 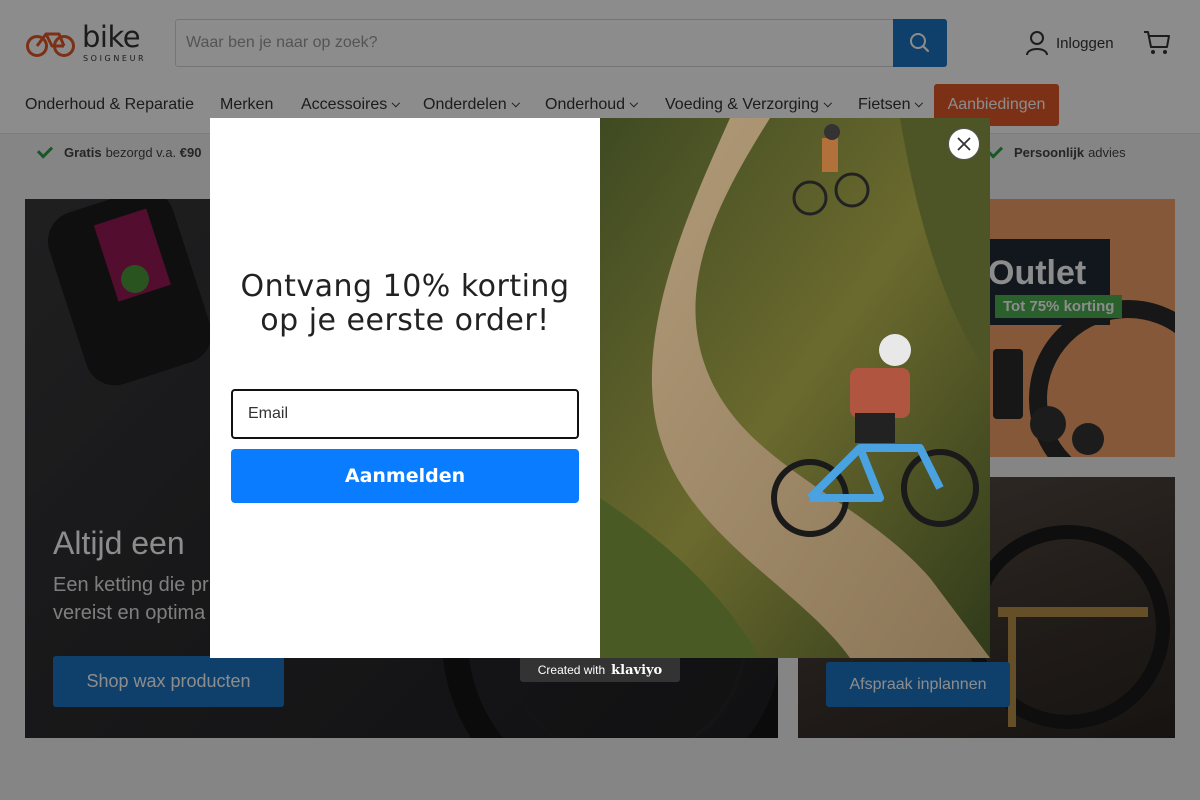 I want to click on popup-heading-line: Ontvang 10% korting, so click(x=405, y=286).